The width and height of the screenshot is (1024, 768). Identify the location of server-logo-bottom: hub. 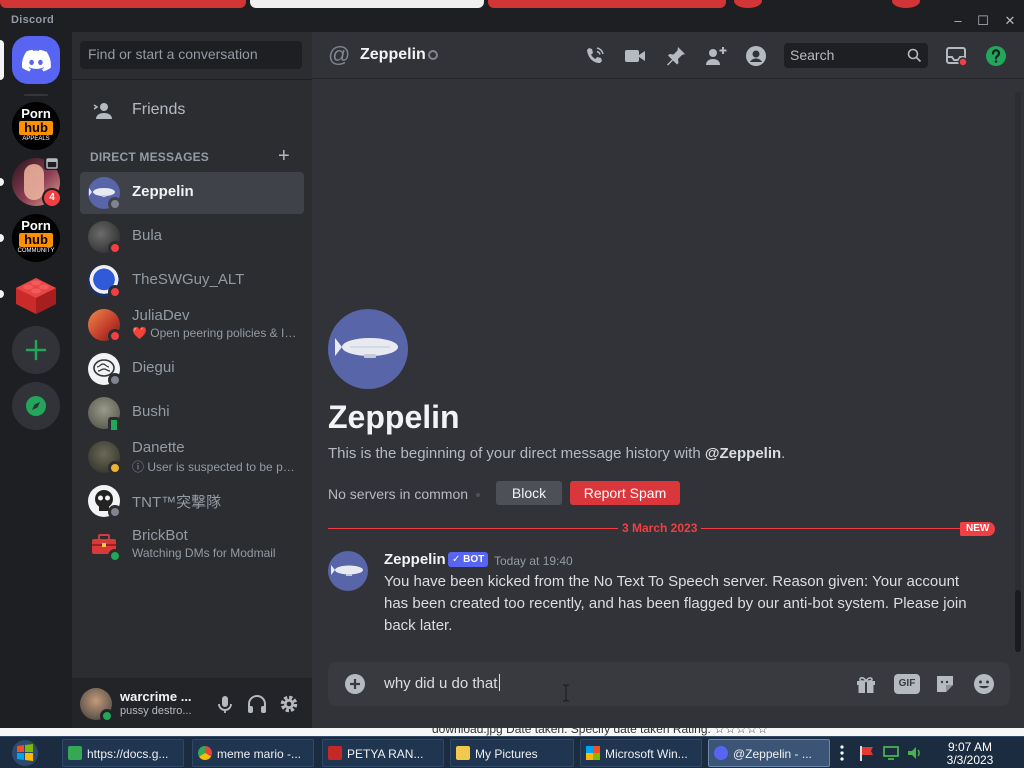
(36, 240).